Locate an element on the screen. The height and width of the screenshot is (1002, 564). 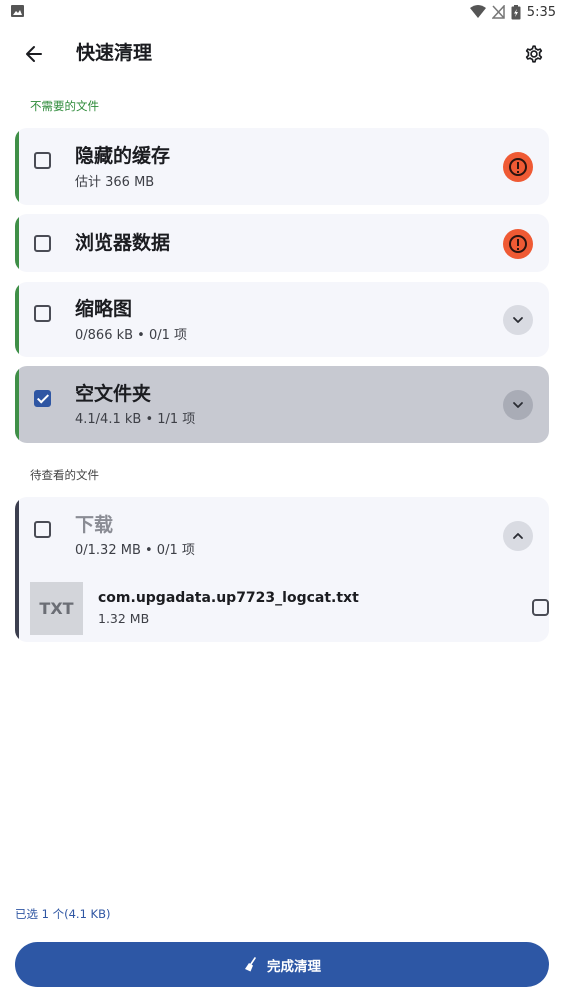
arrow-left-icon is located at coordinates (34, 54).